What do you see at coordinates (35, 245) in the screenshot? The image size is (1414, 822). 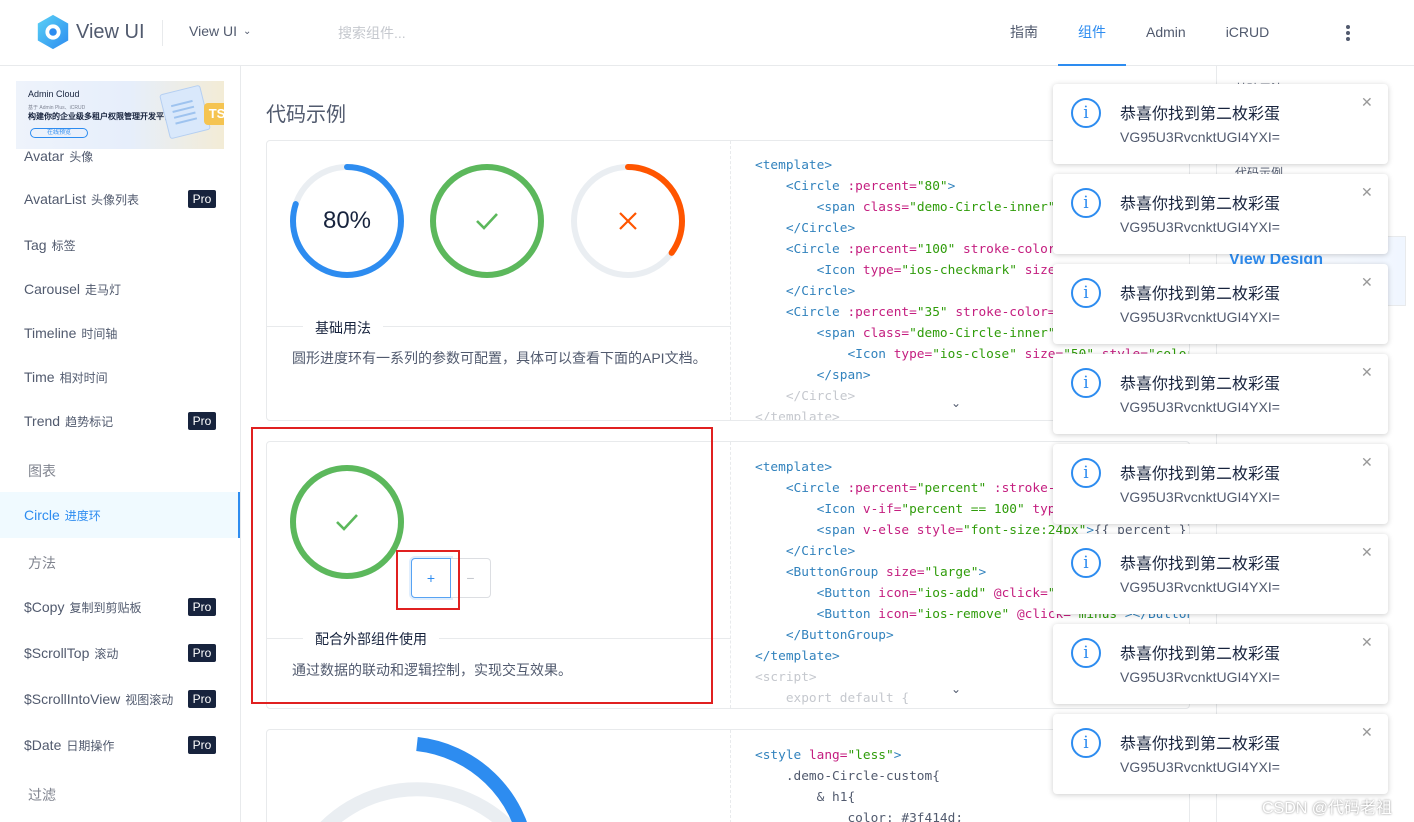 I see `sidebar-item-label: Tag` at bounding box center [35, 245].